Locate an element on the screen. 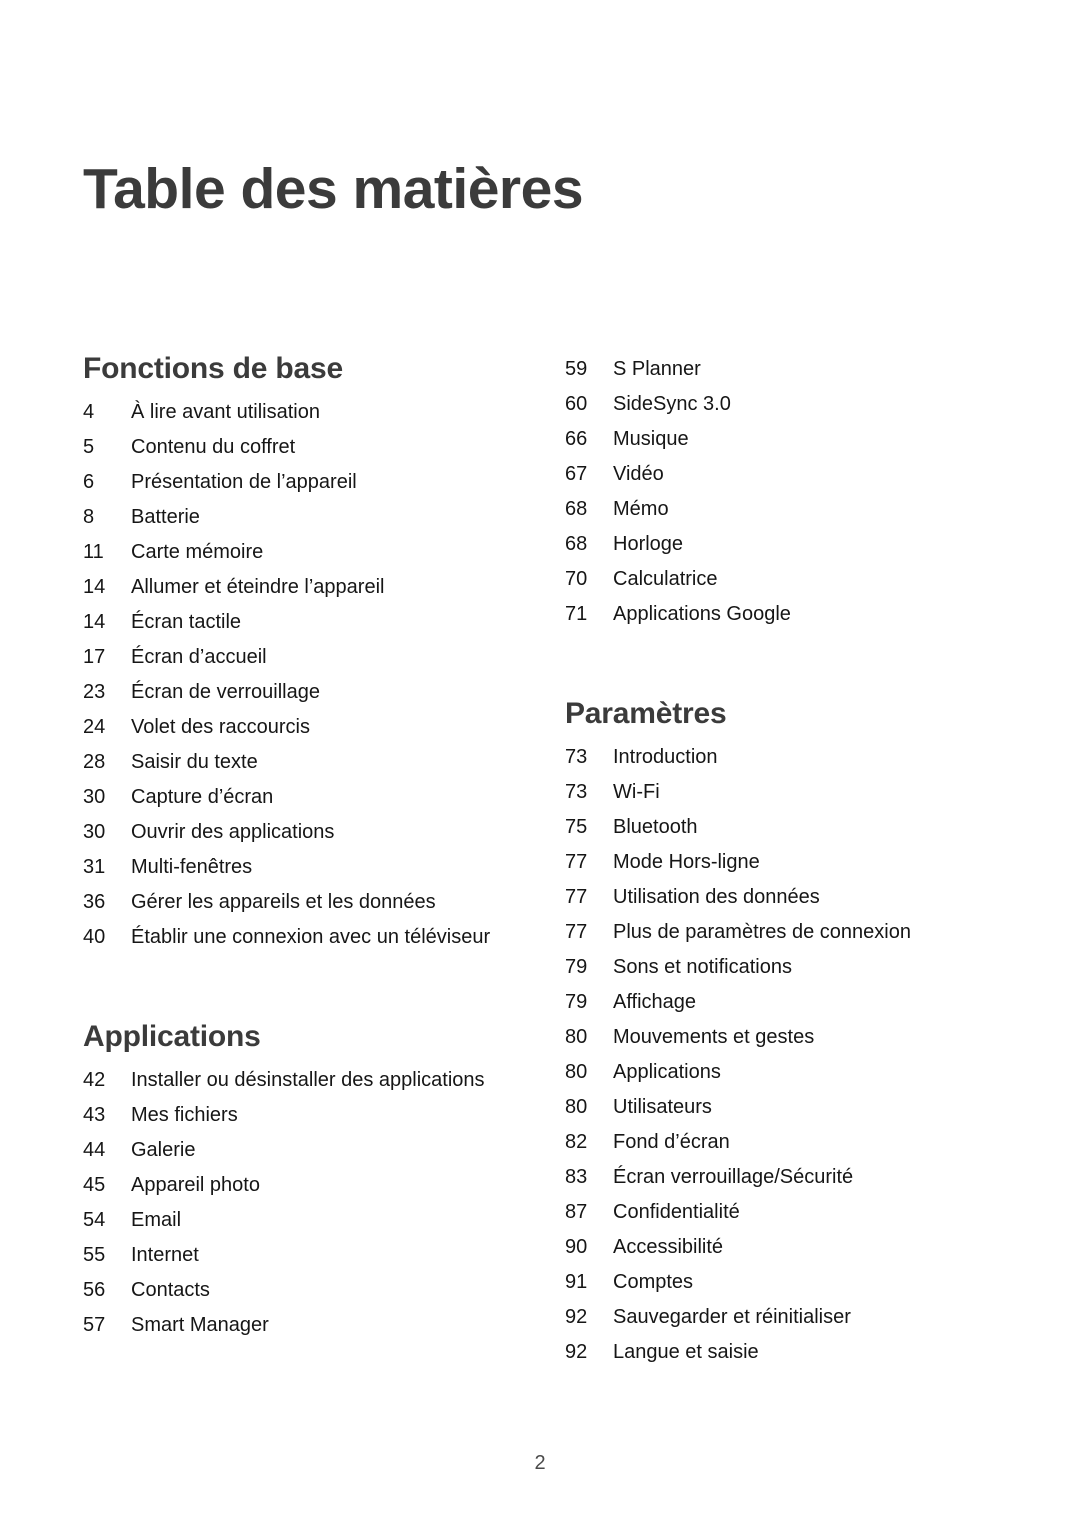  toc-entry: 66 Musique is located at coordinates (775, 439).